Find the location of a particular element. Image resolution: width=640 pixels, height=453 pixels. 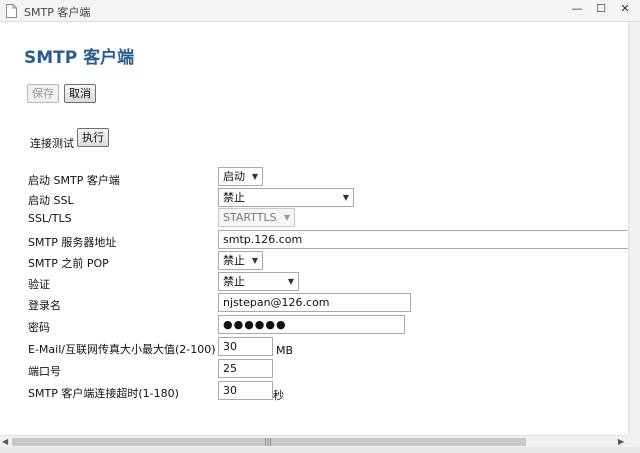

ssl-tls-select: STARTTLS ▼ is located at coordinates (256, 217).